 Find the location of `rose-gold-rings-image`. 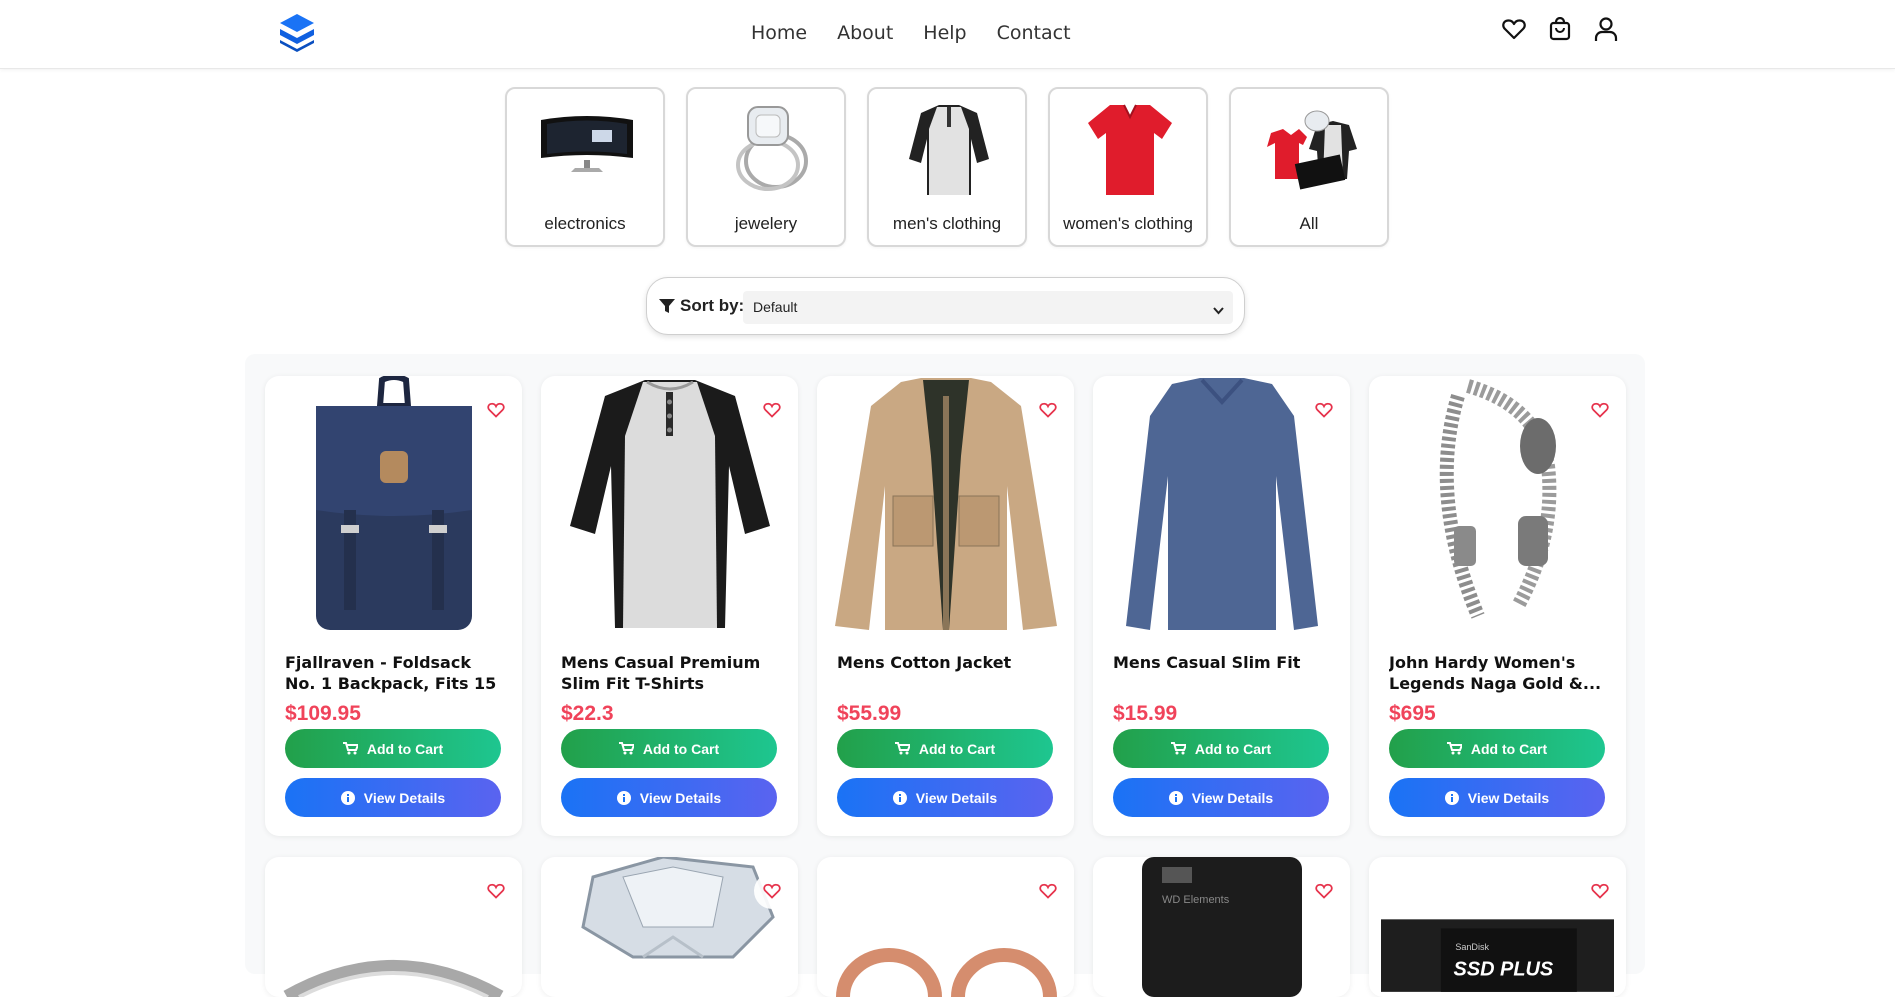

rose-gold-rings-image is located at coordinates (945, 927).